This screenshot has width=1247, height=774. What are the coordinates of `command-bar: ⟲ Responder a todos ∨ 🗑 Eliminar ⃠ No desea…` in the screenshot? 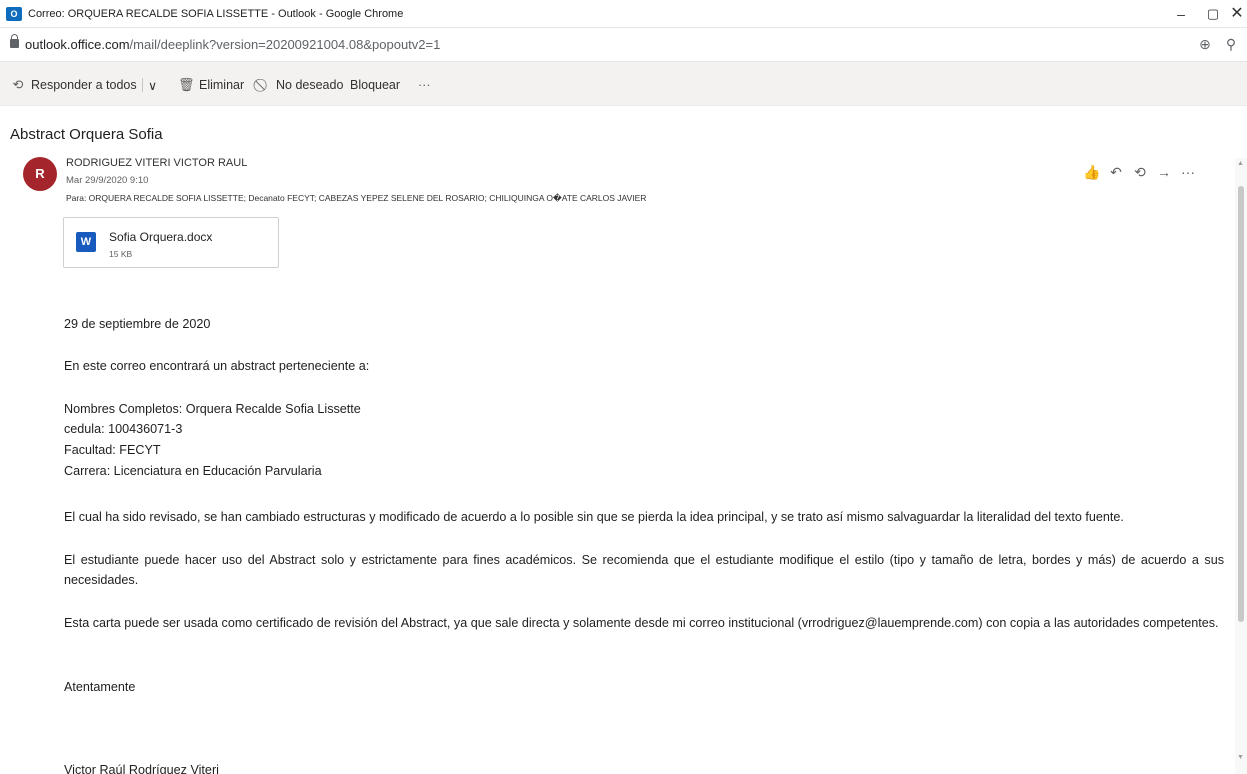 It's located at (623, 84).